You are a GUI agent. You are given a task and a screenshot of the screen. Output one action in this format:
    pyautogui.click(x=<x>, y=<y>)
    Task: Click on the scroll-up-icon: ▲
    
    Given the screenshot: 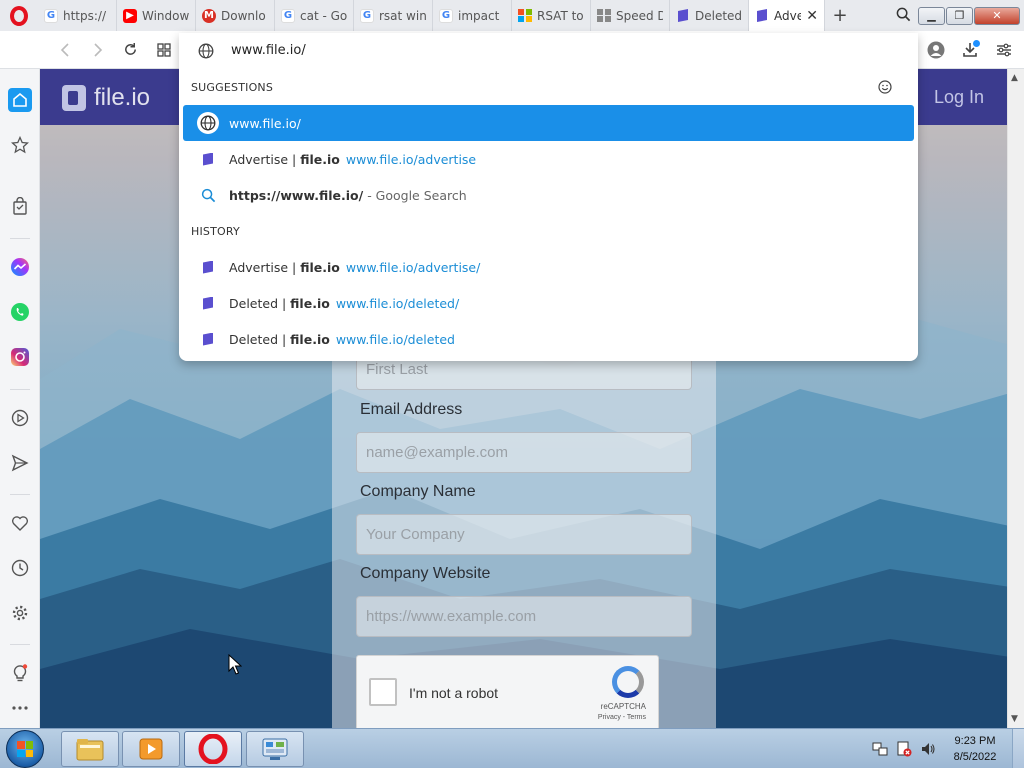 What is the action you would take?
    pyautogui.click(x=1014, y=78)
    